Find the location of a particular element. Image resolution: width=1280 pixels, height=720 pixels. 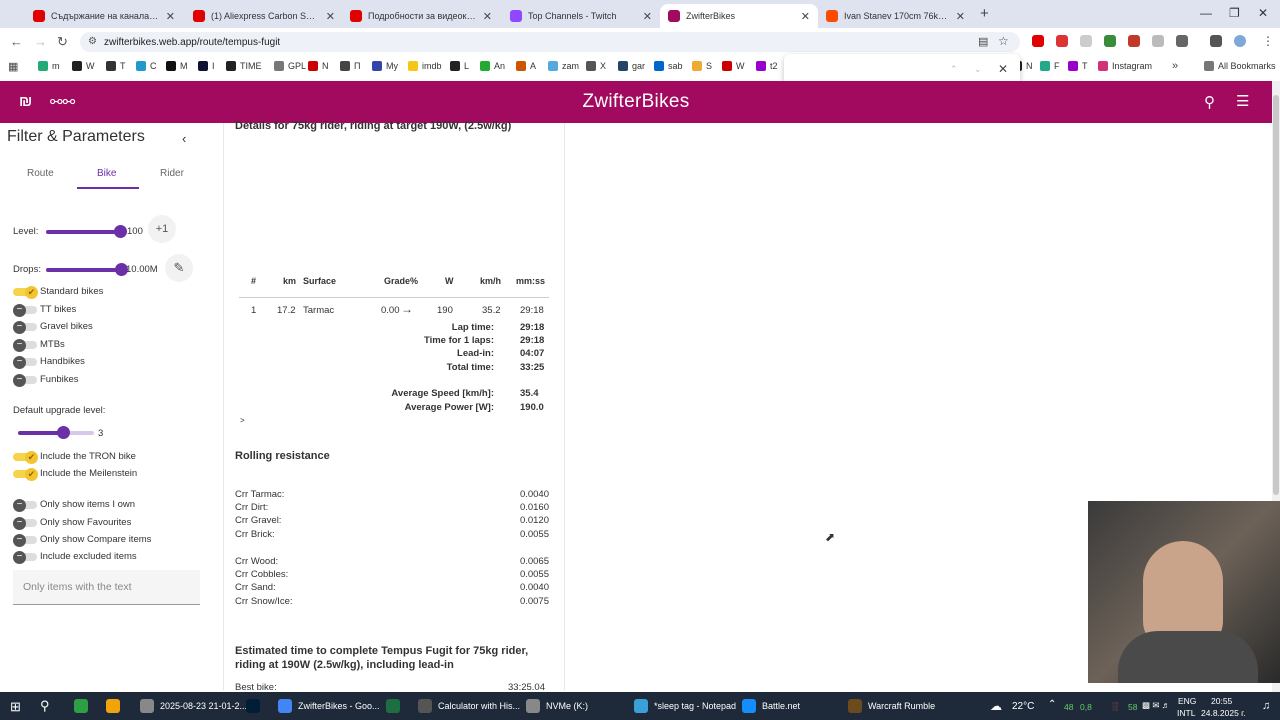

tray-icons: ▩ ✉ ♬ is located at coordinates (1156, 705).